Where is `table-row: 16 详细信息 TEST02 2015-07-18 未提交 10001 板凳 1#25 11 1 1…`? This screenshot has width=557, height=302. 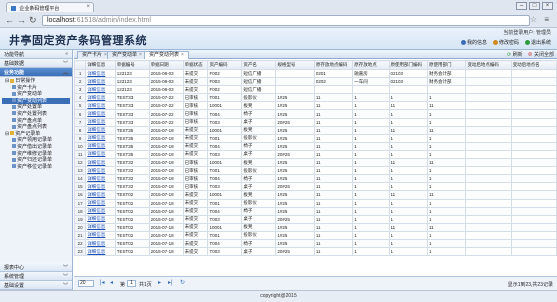
table-row: 16 详细信息 TEST02 2015-07-18 未提交 10001 板凳 1#25 11 1 1… is located at coordinates (315, 195).